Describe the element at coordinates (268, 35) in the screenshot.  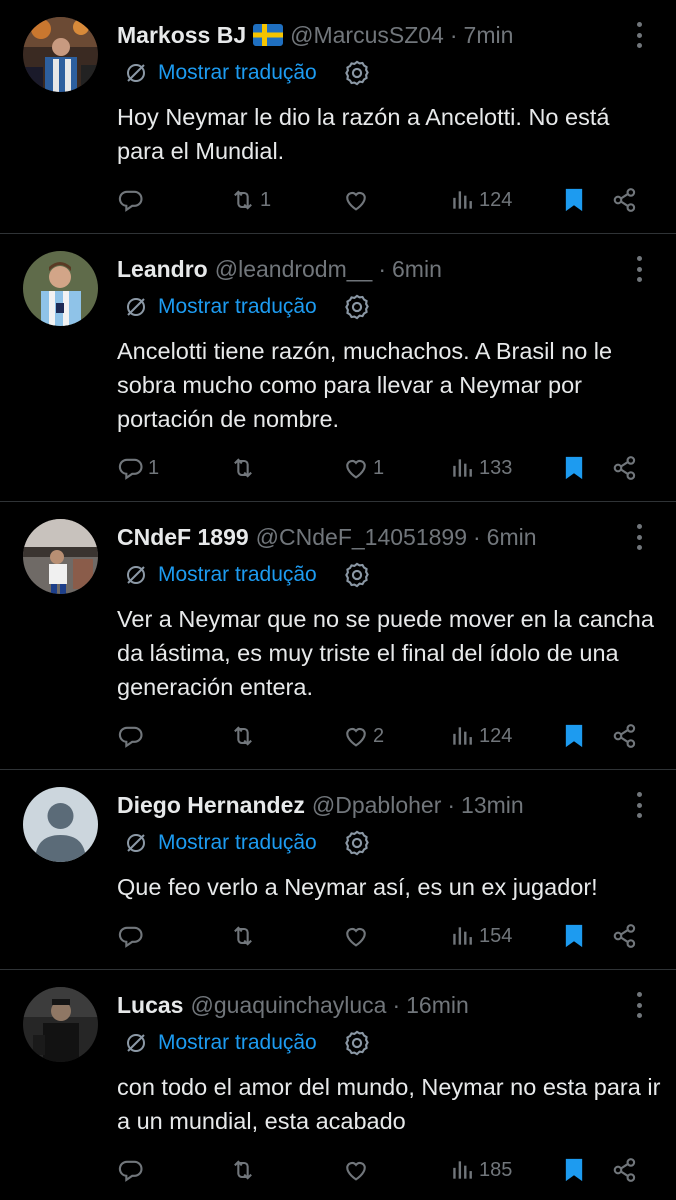
I see `sweden-flag-icon` at that location.